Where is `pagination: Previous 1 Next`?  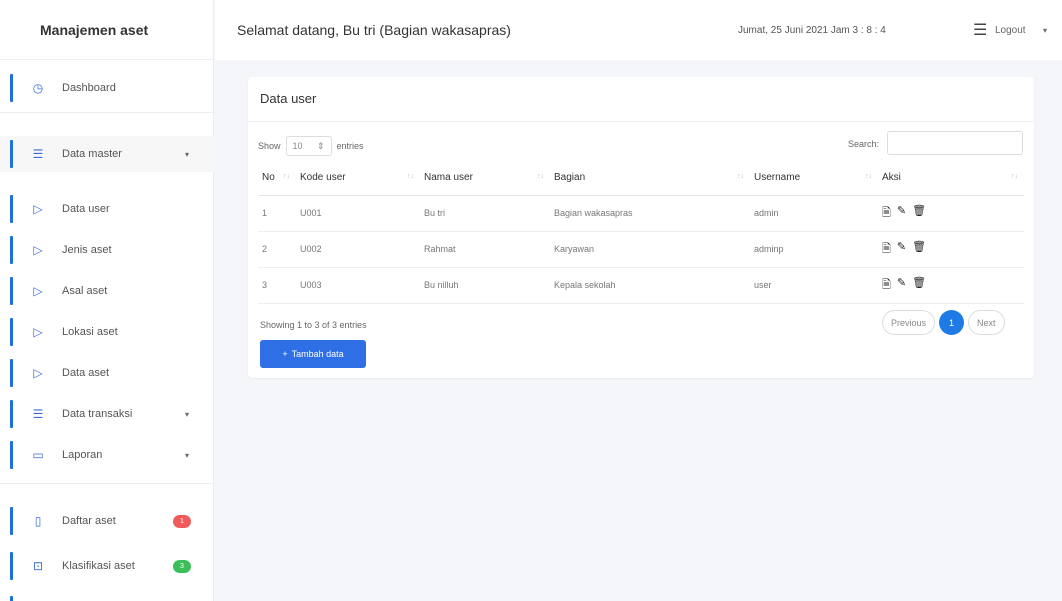 pagination: Previous 1 Next is located at coordinates (943, 322).